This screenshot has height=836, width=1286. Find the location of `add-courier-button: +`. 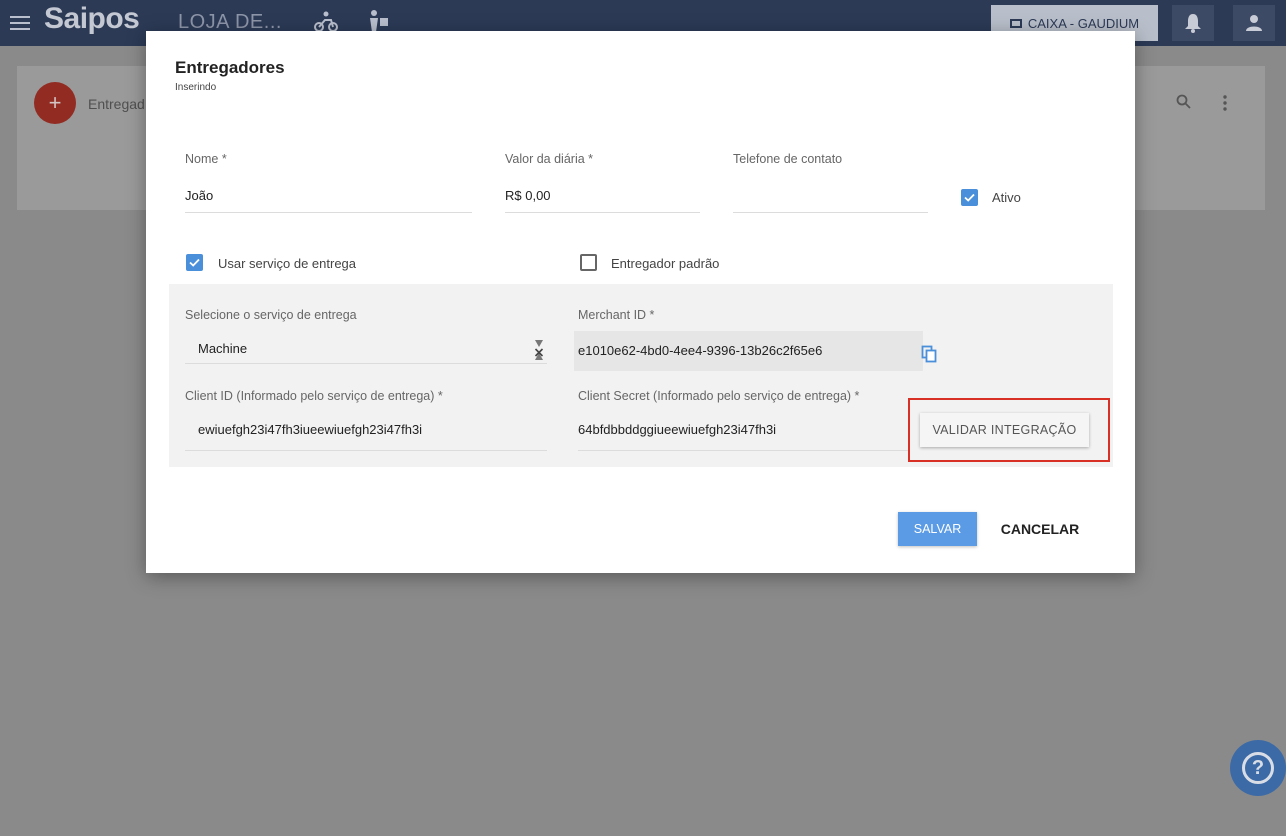

add-courier-button: + is located at coordinates (55, 103).